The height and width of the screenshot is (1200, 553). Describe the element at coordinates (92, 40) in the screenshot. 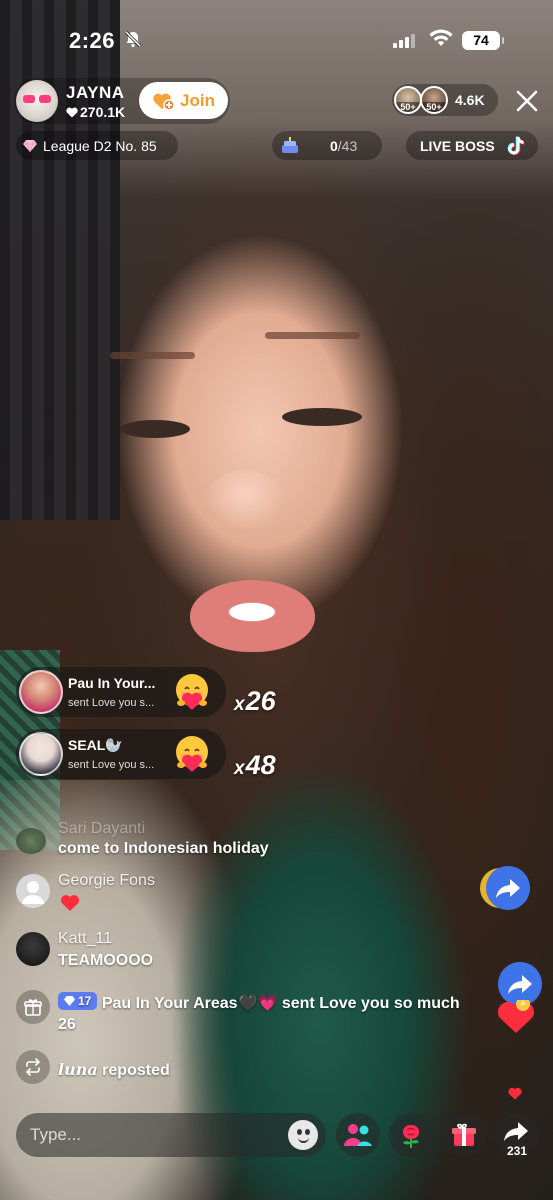

I see `status-time: 2:26` at that location.